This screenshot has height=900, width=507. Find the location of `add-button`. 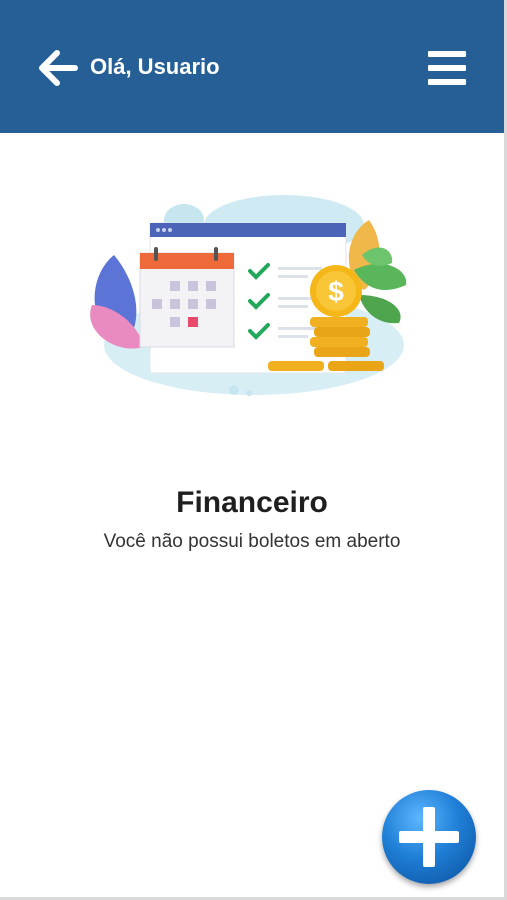

add-button is located at coordinates (429, 837).